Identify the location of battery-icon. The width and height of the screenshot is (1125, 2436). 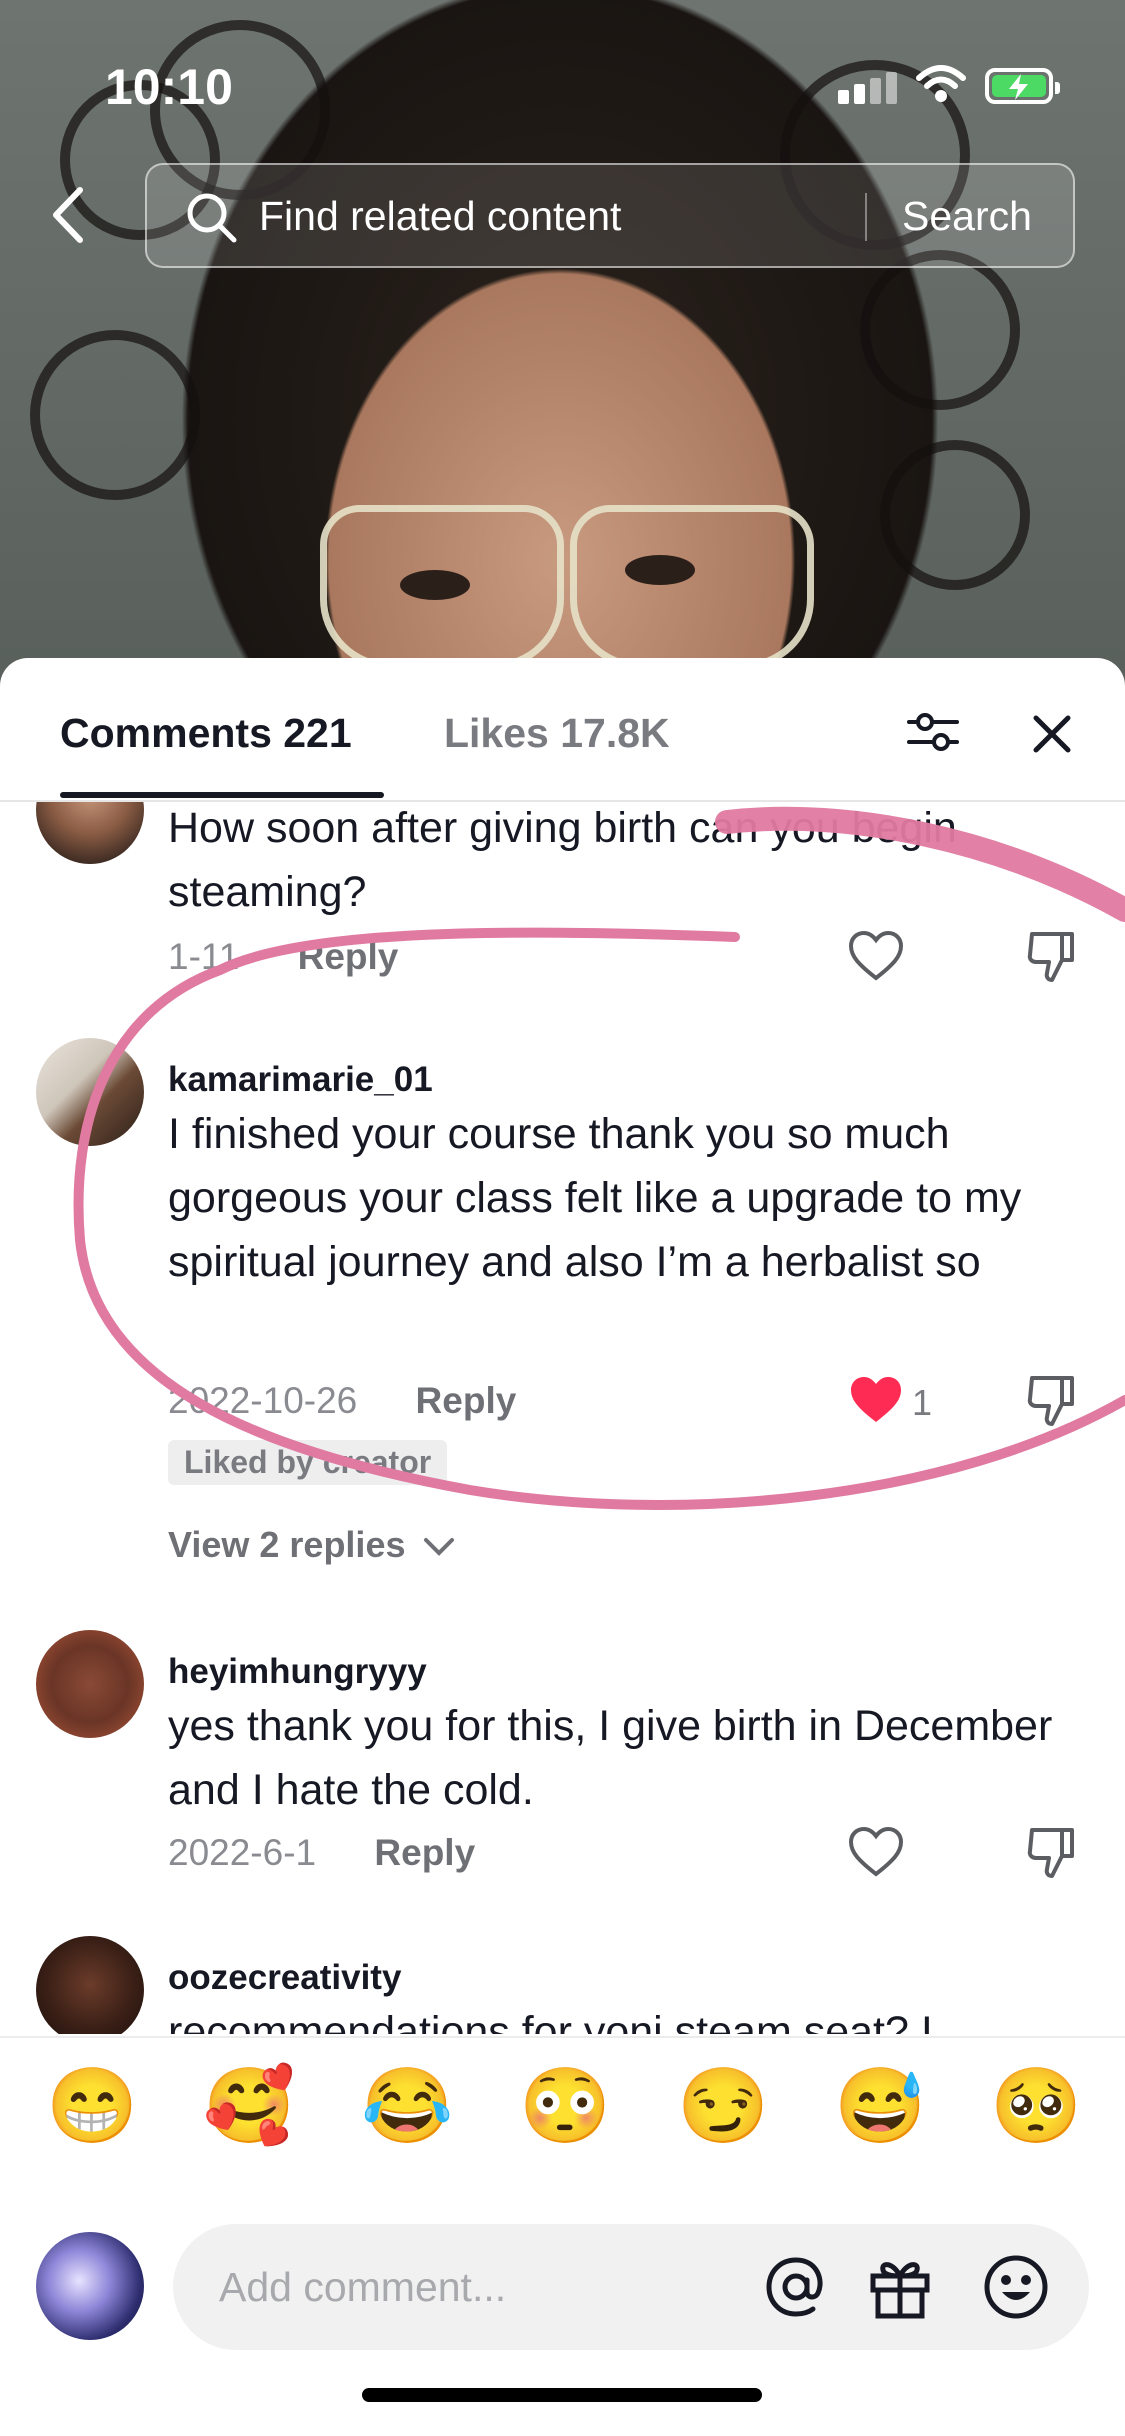
(1022, 86).